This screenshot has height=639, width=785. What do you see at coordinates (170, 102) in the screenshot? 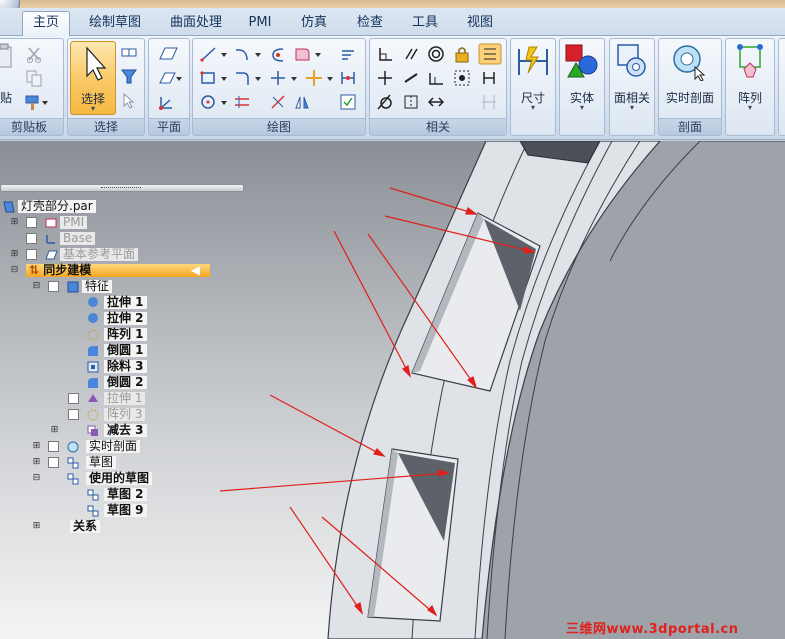
I see `coordinate-system-icon` at bounding box center [170, 102].